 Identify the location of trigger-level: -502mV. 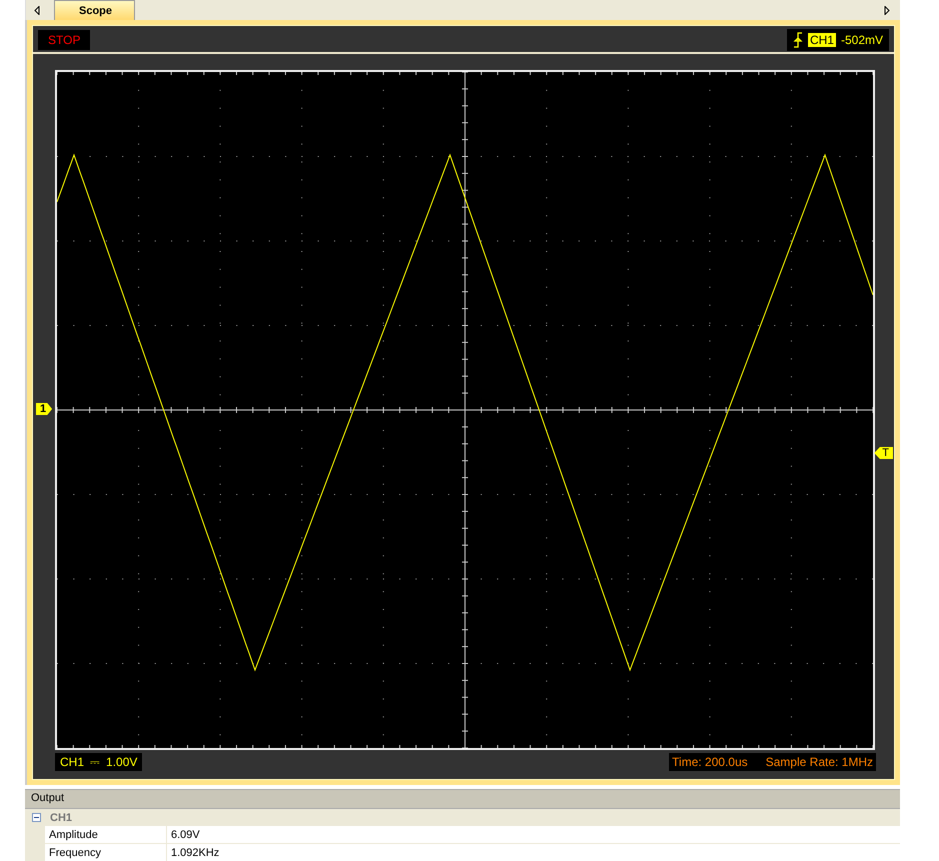
(861, 40).